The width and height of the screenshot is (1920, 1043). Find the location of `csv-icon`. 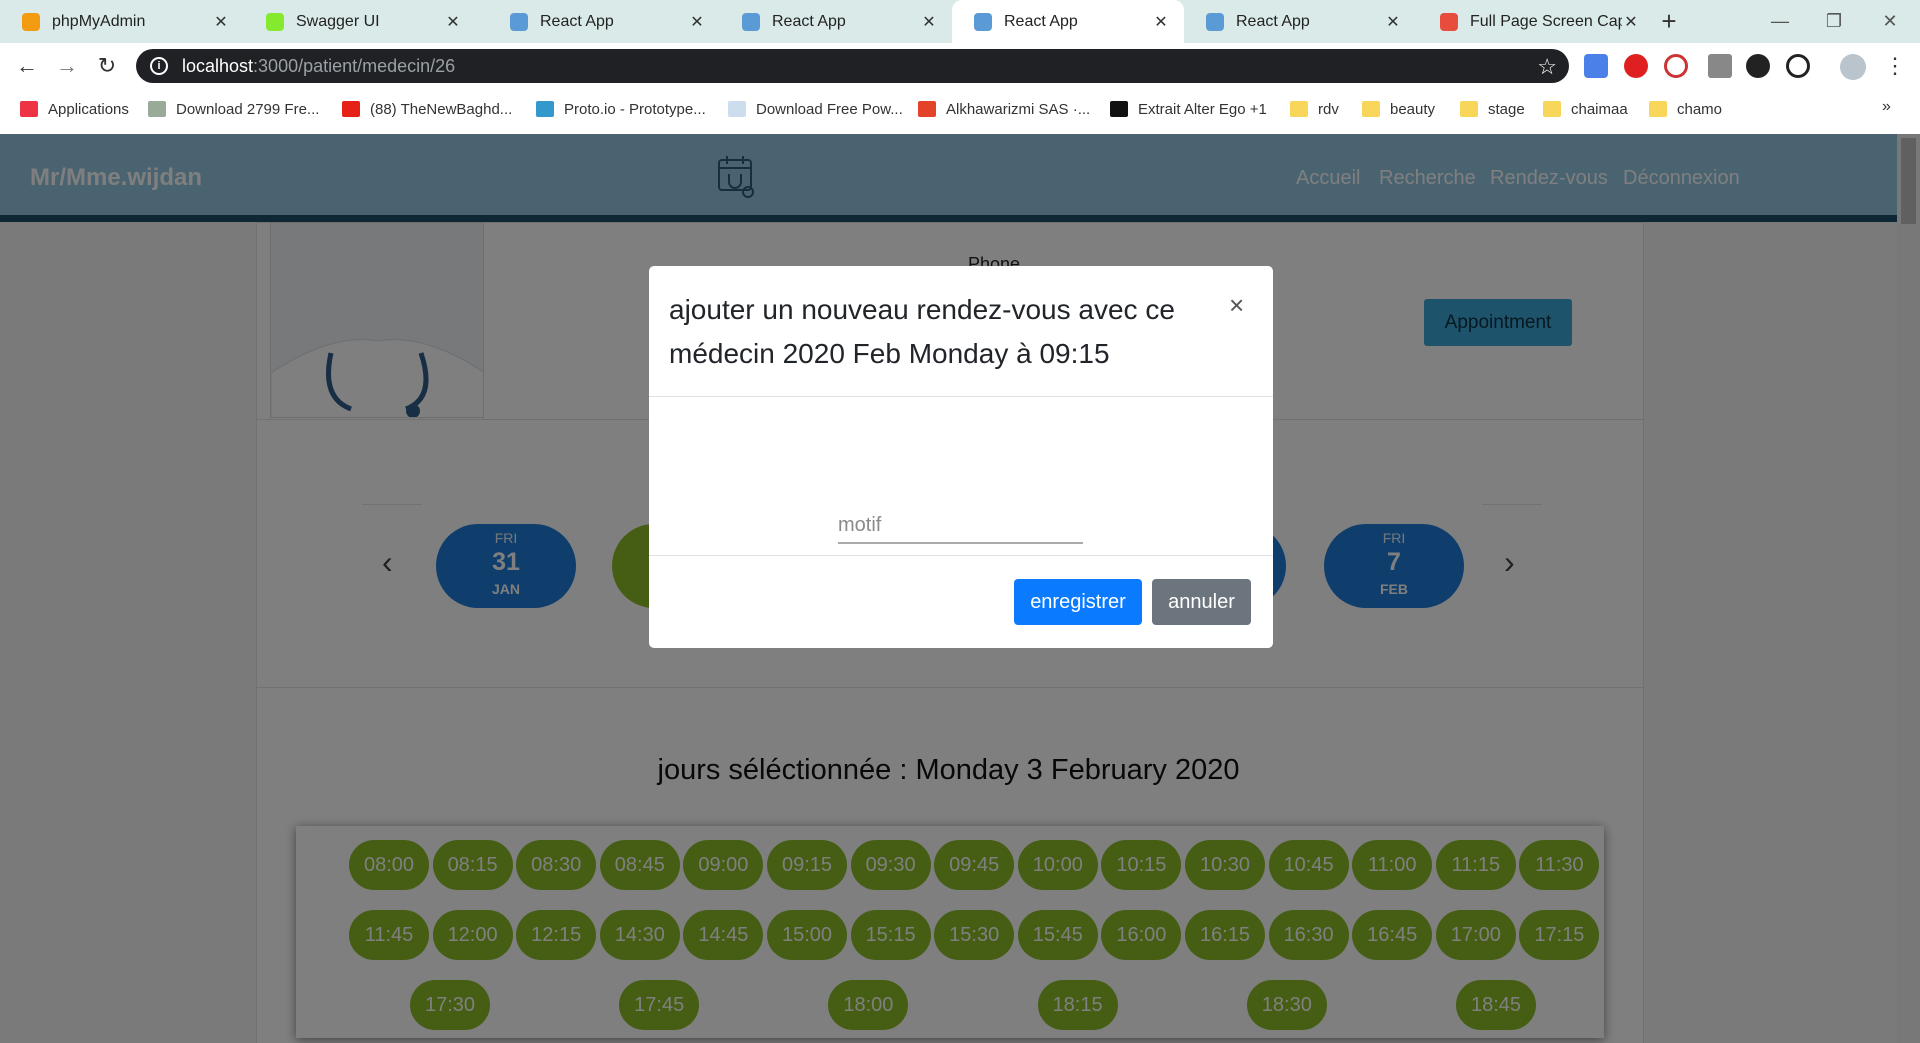

csv-icon is located at coordinates (157, 109).